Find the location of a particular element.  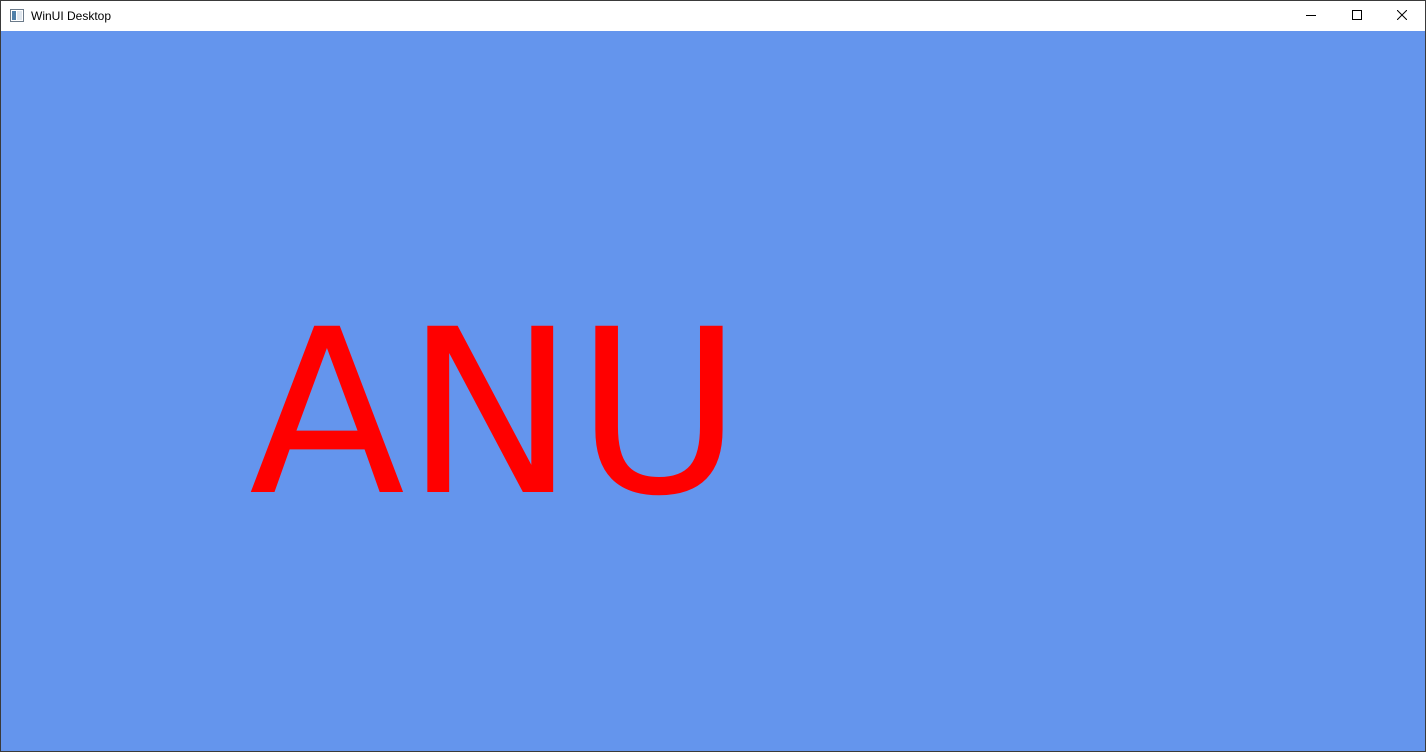

maximize-icon is located at coordinates (1357, 16).